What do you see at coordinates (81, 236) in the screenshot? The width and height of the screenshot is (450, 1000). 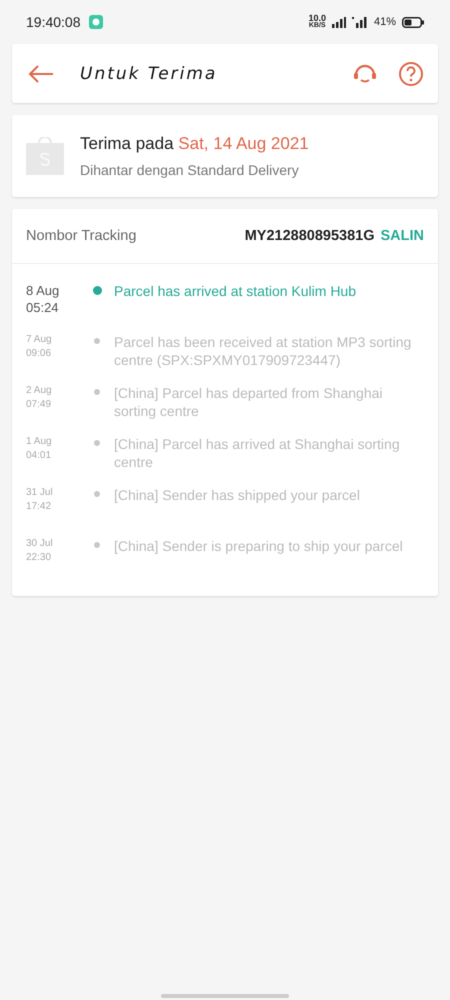 I see `tracking-label: Nombor Tracking` at bounding box center [81, 236].